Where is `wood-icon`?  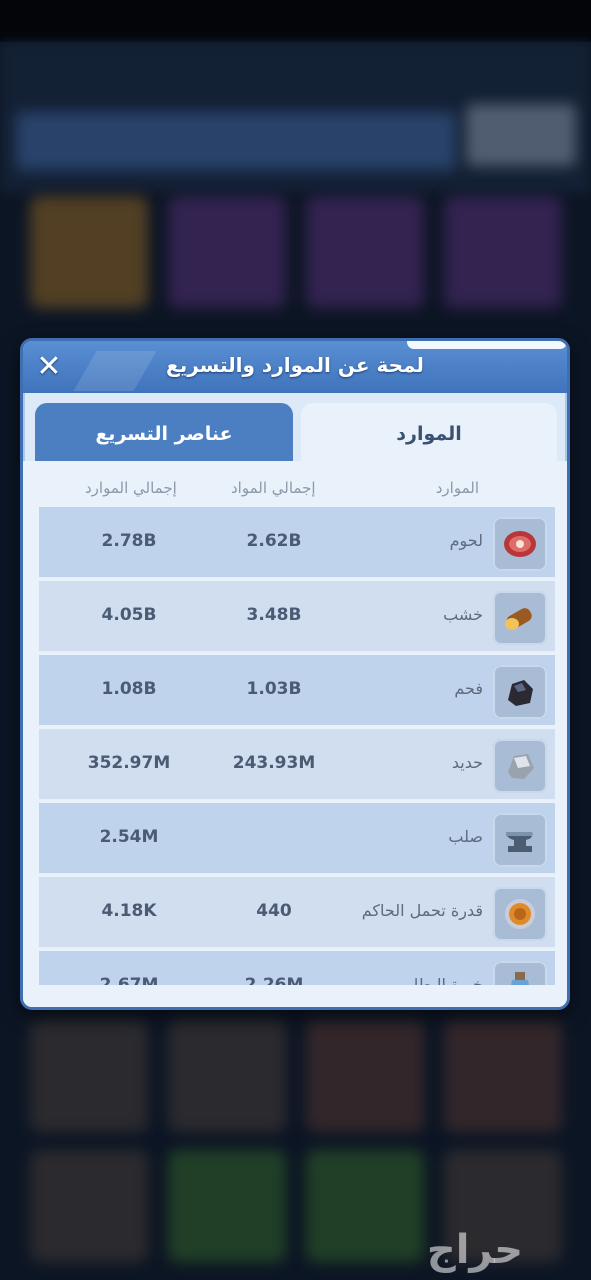
wood-icon is located at coordinates (520, 618).